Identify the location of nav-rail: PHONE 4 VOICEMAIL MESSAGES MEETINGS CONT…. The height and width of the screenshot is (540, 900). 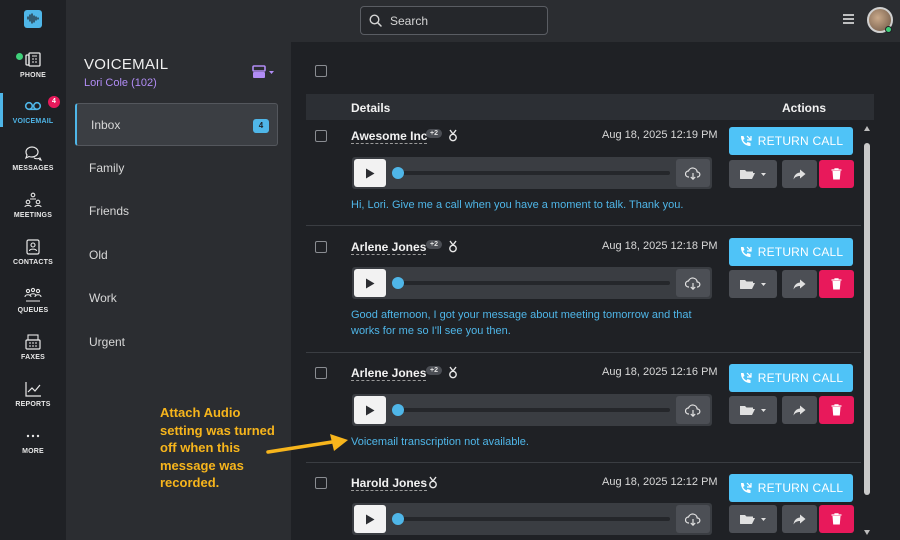
(33, 270).